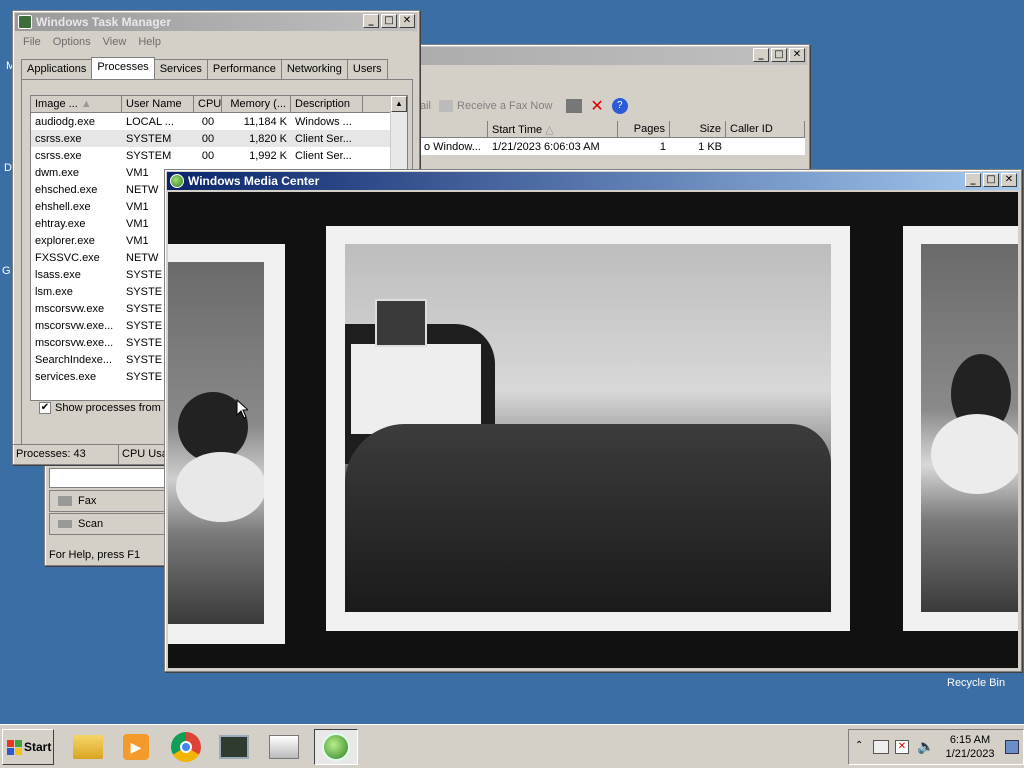 The image size is (1024, 768). What do you see at coordinates (45, 408) in the screenshot?
I see `show-all-checkbox: ✔` at bounding box center [45, 408].